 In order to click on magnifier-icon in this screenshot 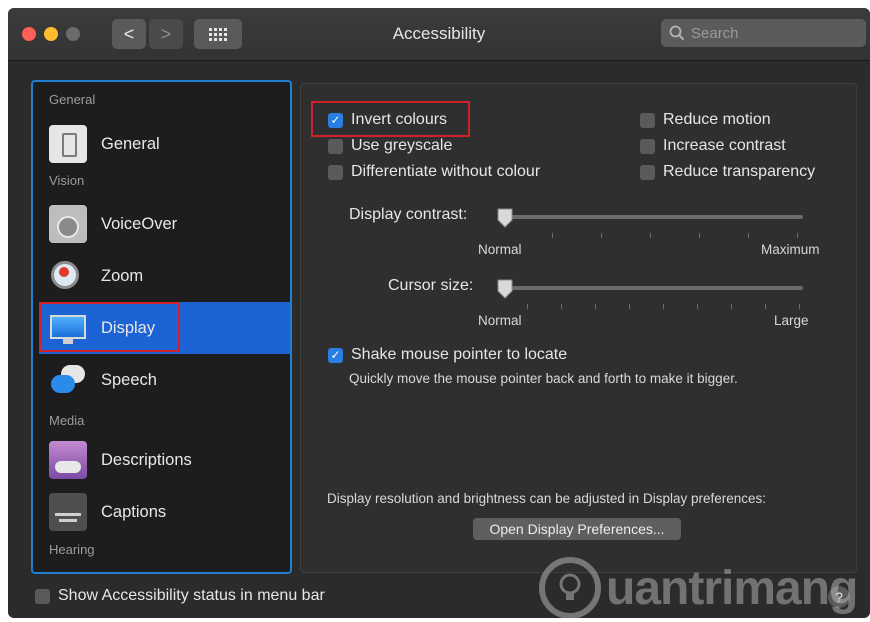, I will do `click(68, 276)`.